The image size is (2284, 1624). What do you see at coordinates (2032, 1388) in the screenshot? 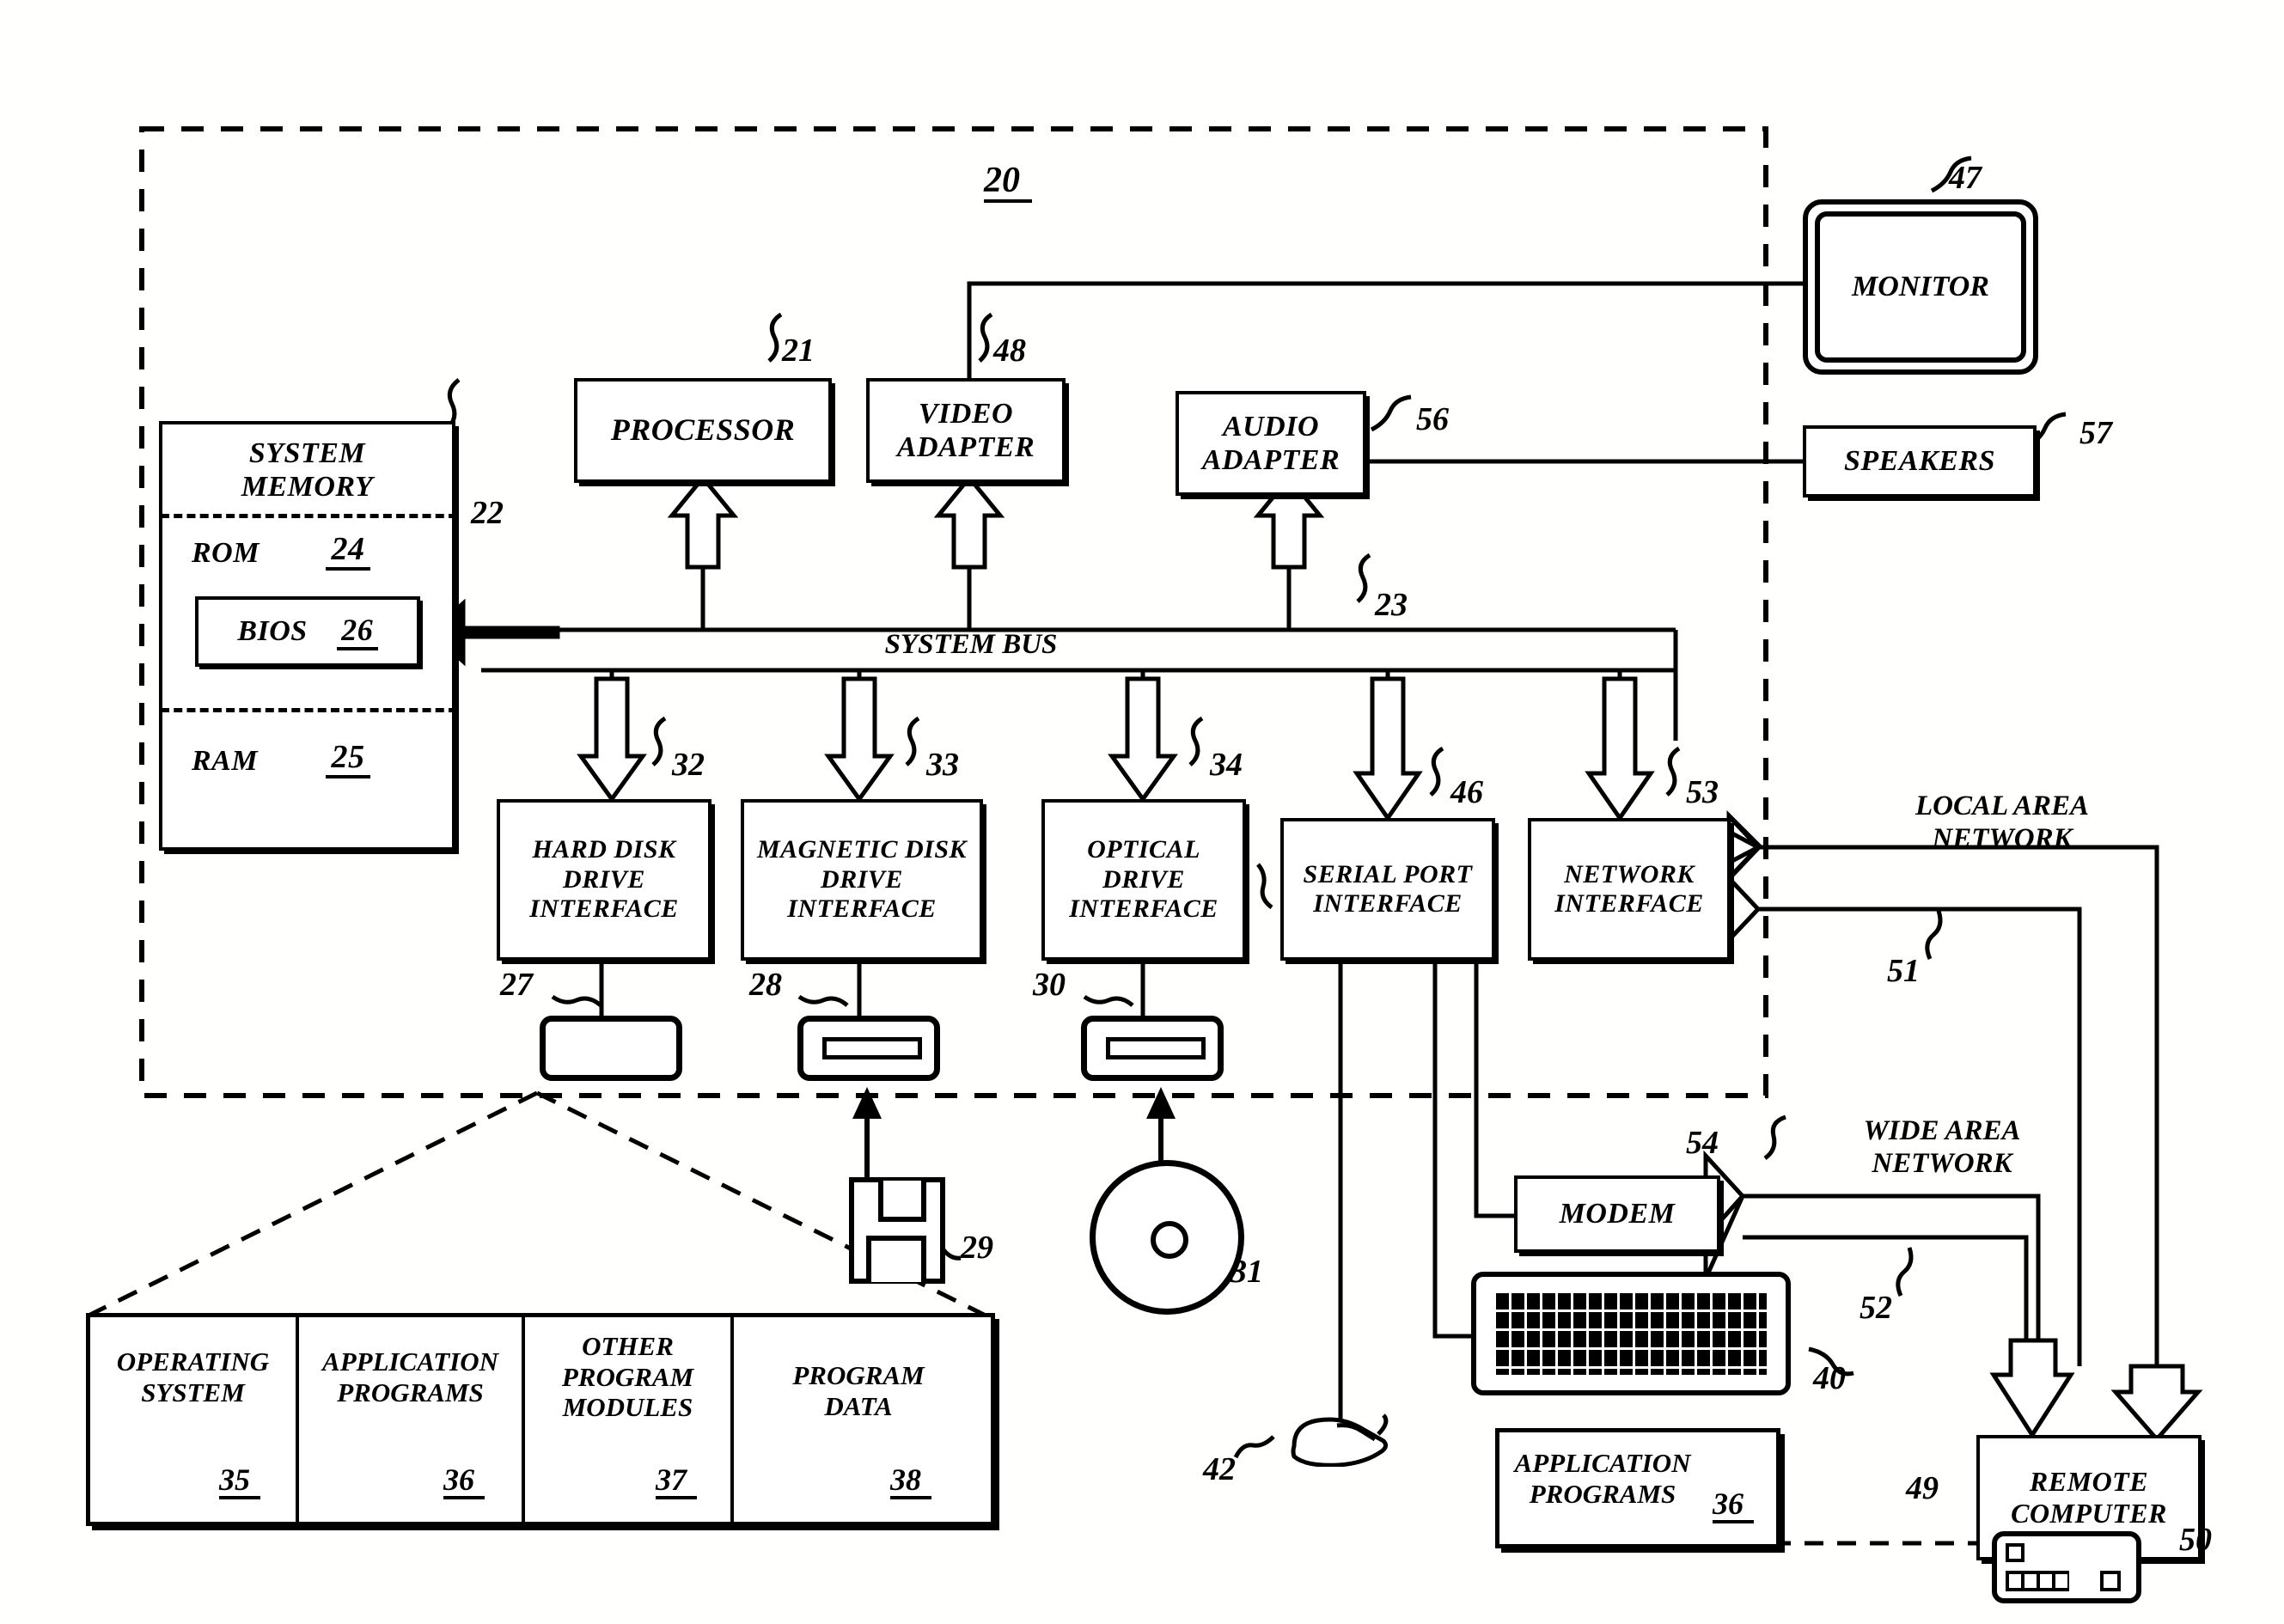
I see `wan-arrow-down-head` at bounding box center [2032, 1388].